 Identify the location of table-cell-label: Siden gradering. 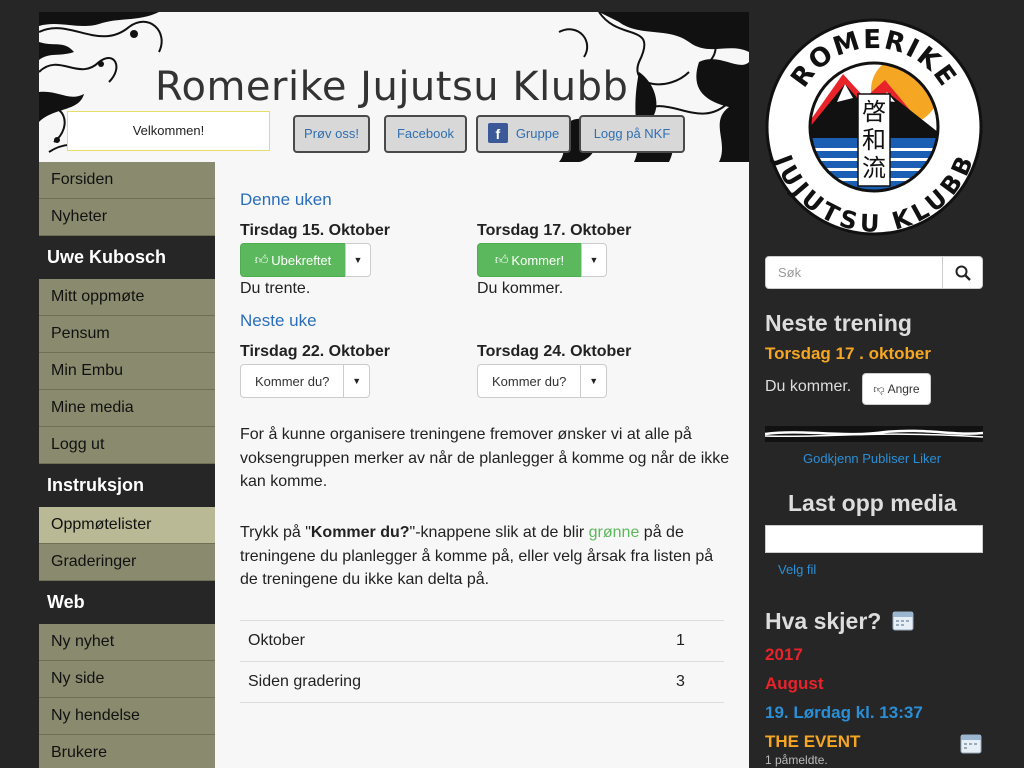
(304, 681).